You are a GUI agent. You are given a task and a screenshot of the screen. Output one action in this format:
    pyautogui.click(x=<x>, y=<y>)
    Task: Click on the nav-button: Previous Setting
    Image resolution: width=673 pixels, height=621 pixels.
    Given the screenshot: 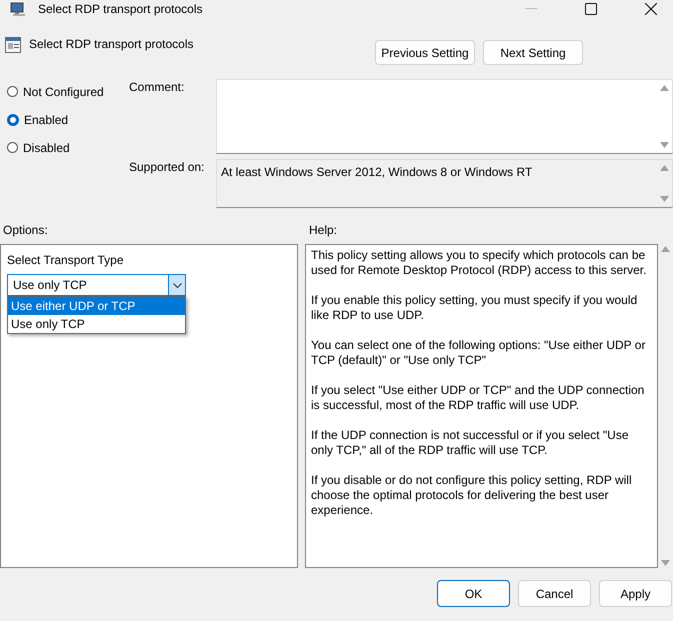 What is the action you would take?
    pyautogui.click(x=425, y=52)
    